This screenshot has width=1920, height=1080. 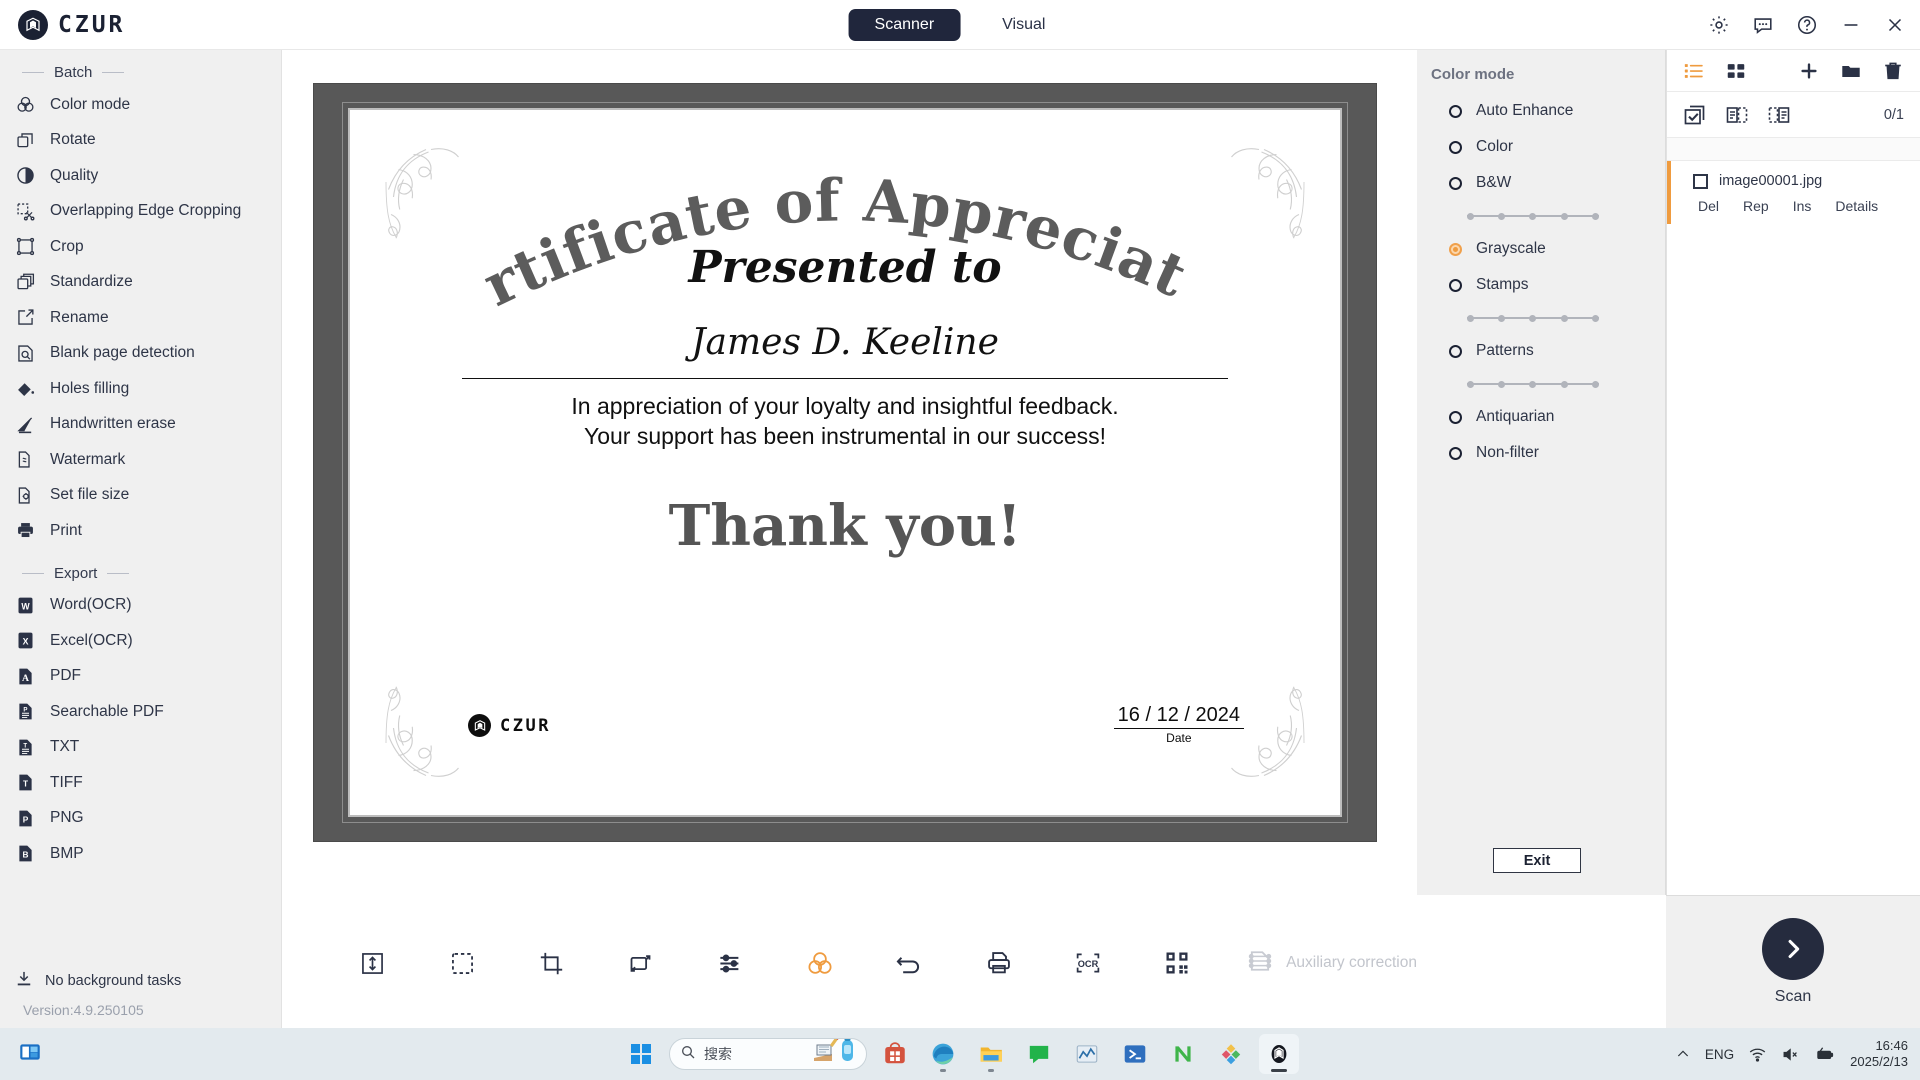 I want to click on wifi-icon, so click(x=1757, y=1054).